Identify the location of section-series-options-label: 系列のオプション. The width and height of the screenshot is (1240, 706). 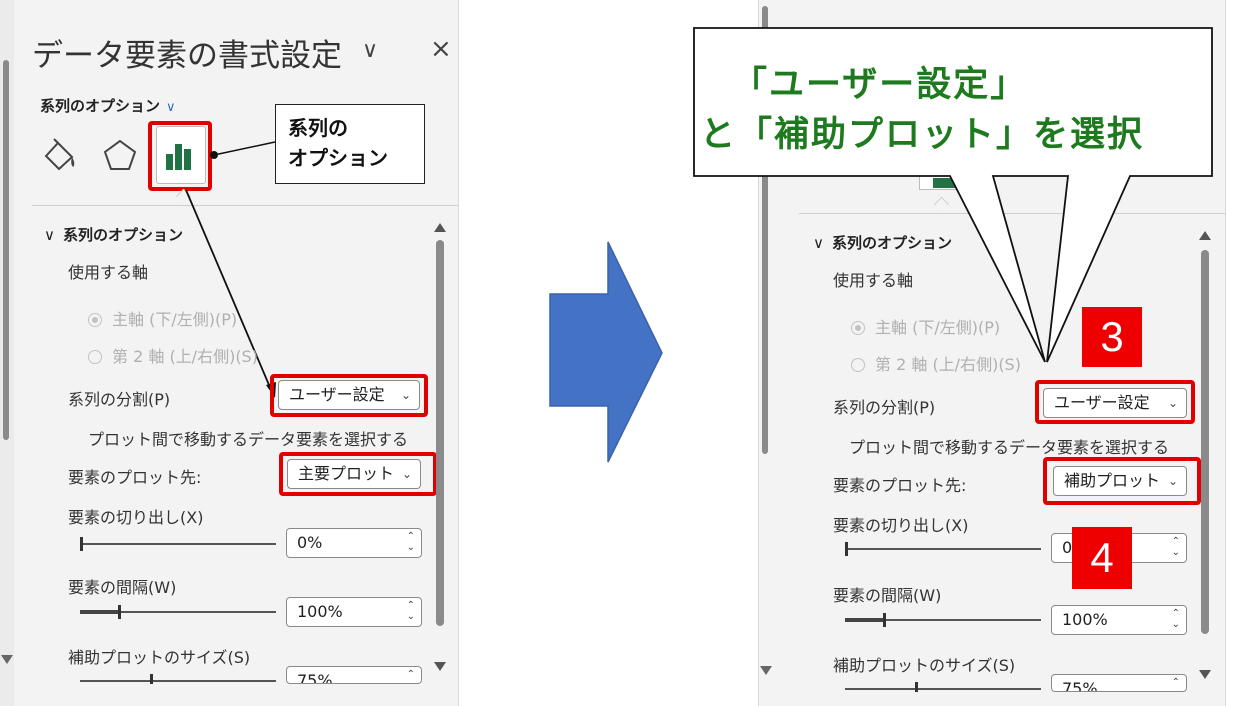
(122, 235).